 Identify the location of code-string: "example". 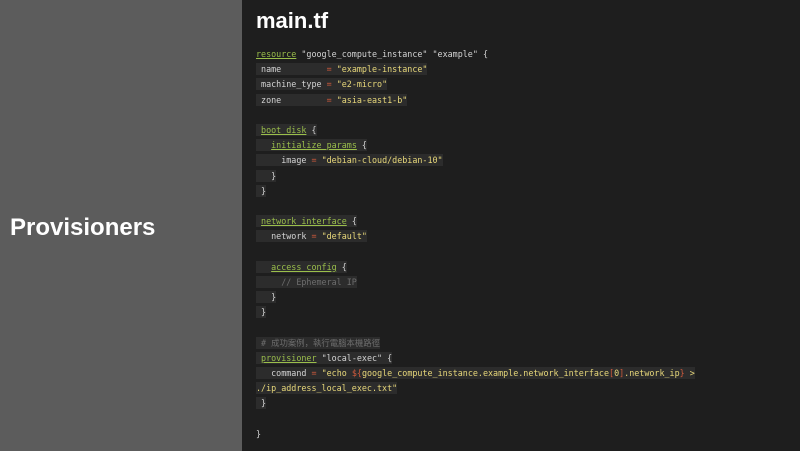
(455, 54).